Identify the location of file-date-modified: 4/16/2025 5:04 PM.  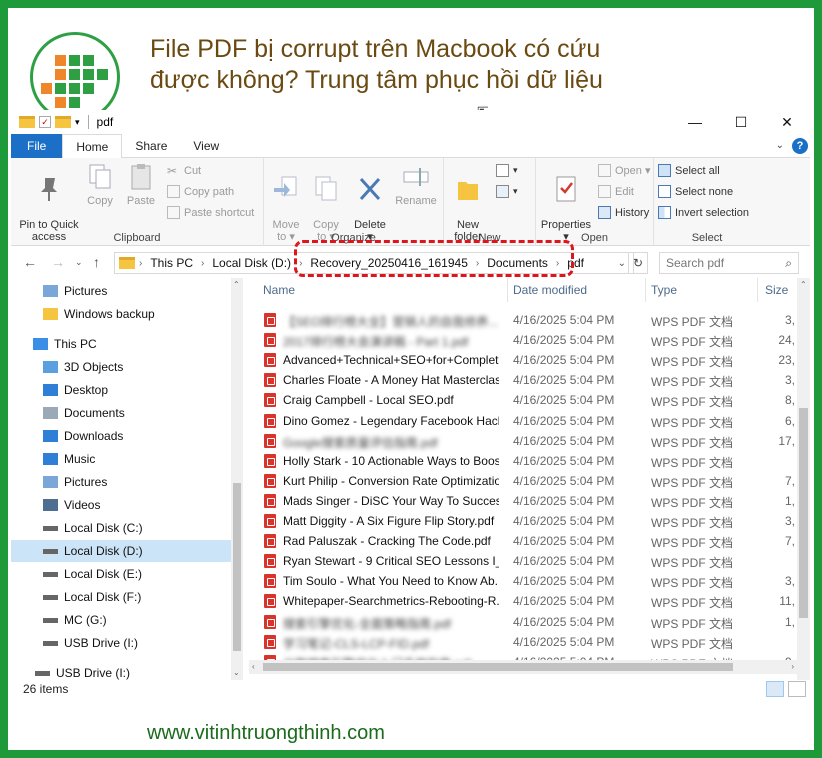
(564, 561).